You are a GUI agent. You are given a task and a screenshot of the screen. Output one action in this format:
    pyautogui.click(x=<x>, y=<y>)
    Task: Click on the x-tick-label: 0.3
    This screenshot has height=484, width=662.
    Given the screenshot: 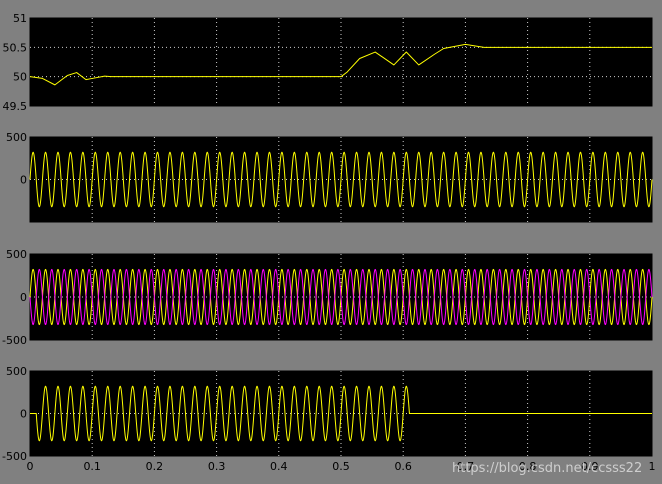 What is the action you would take?
    pyautogui.click(x=217, y=466)
    